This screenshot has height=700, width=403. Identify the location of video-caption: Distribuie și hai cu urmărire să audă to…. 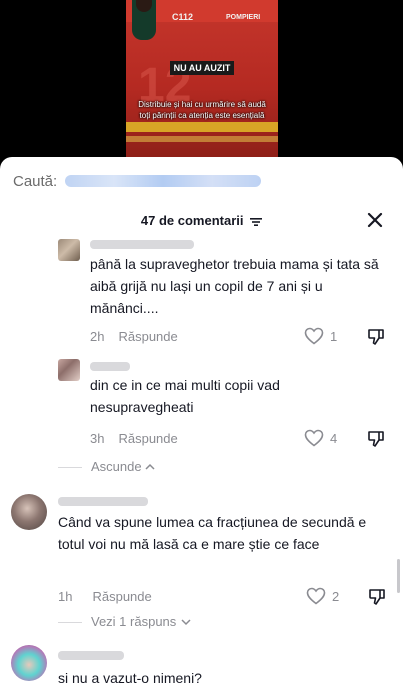
(202, 110).